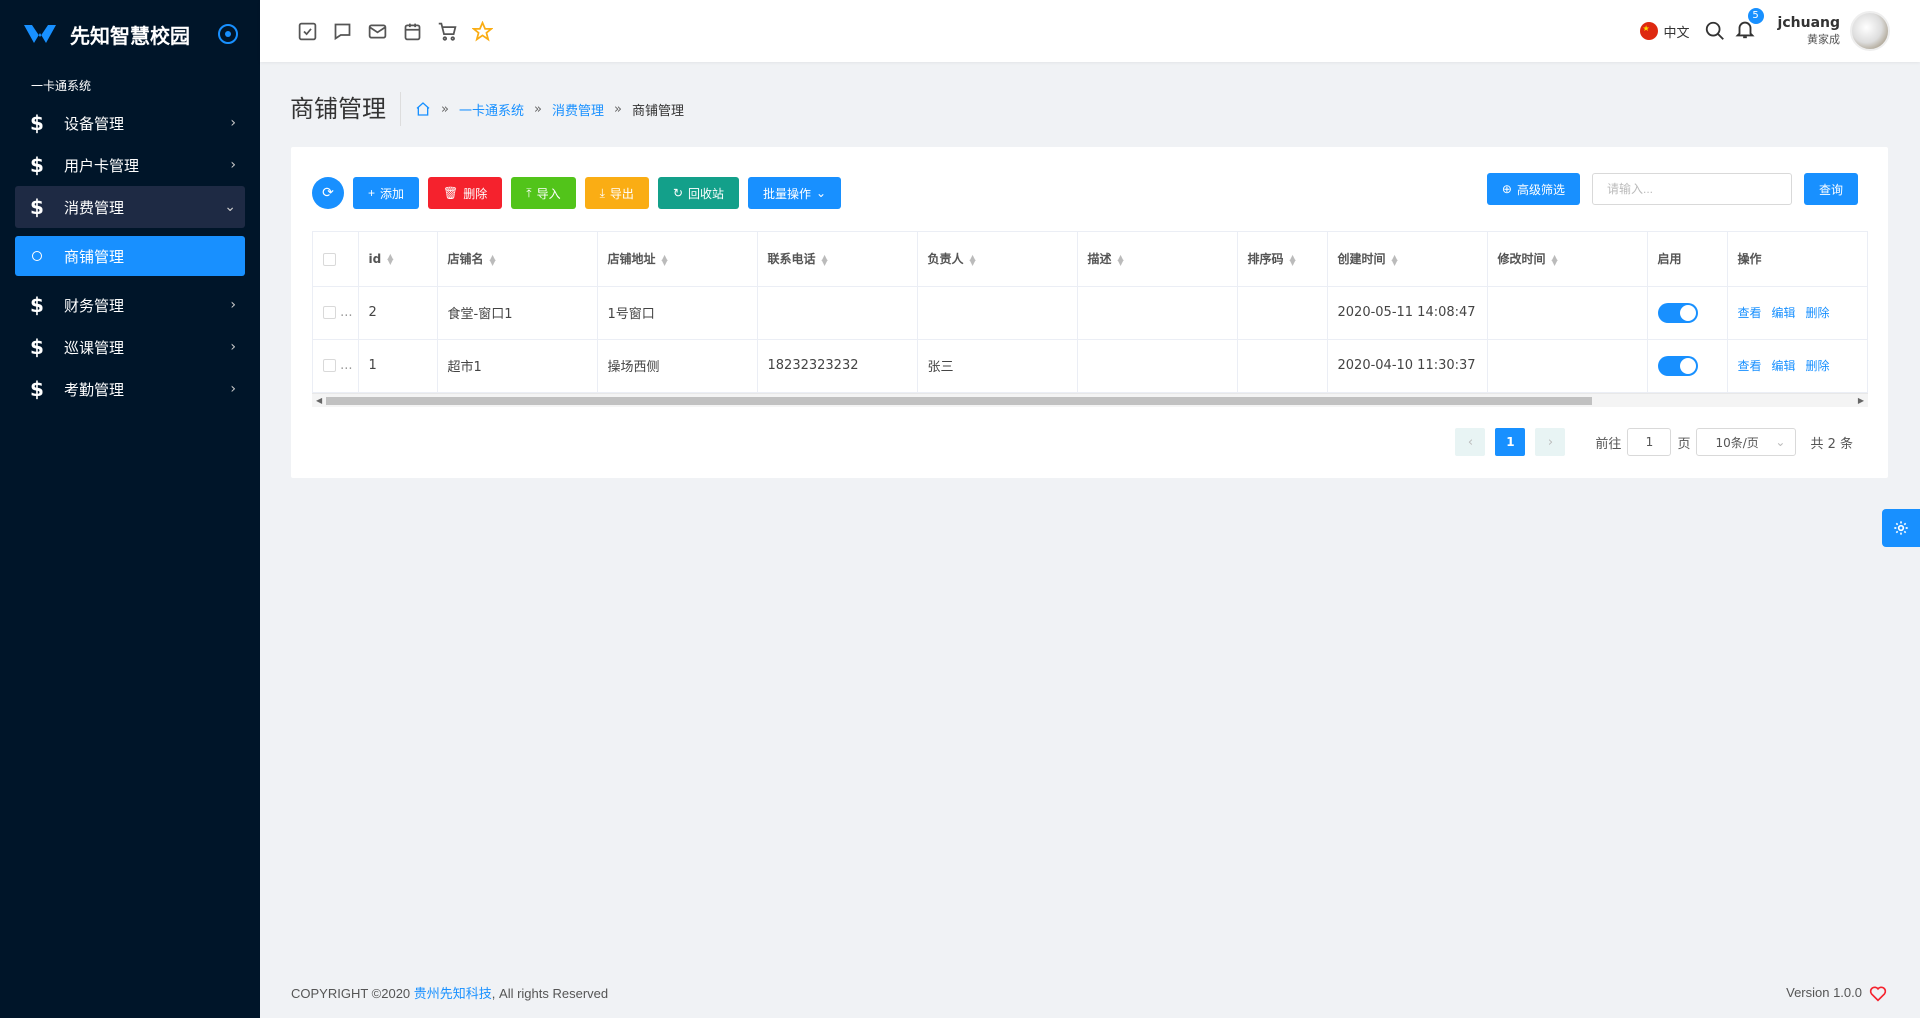 The height and width of the screenshot is (1018, 1920). Describe the element at coordinates (1567, 259) in the screenshot. I see `column-header-modified: 修改时间 ▲ ▼` at that location.